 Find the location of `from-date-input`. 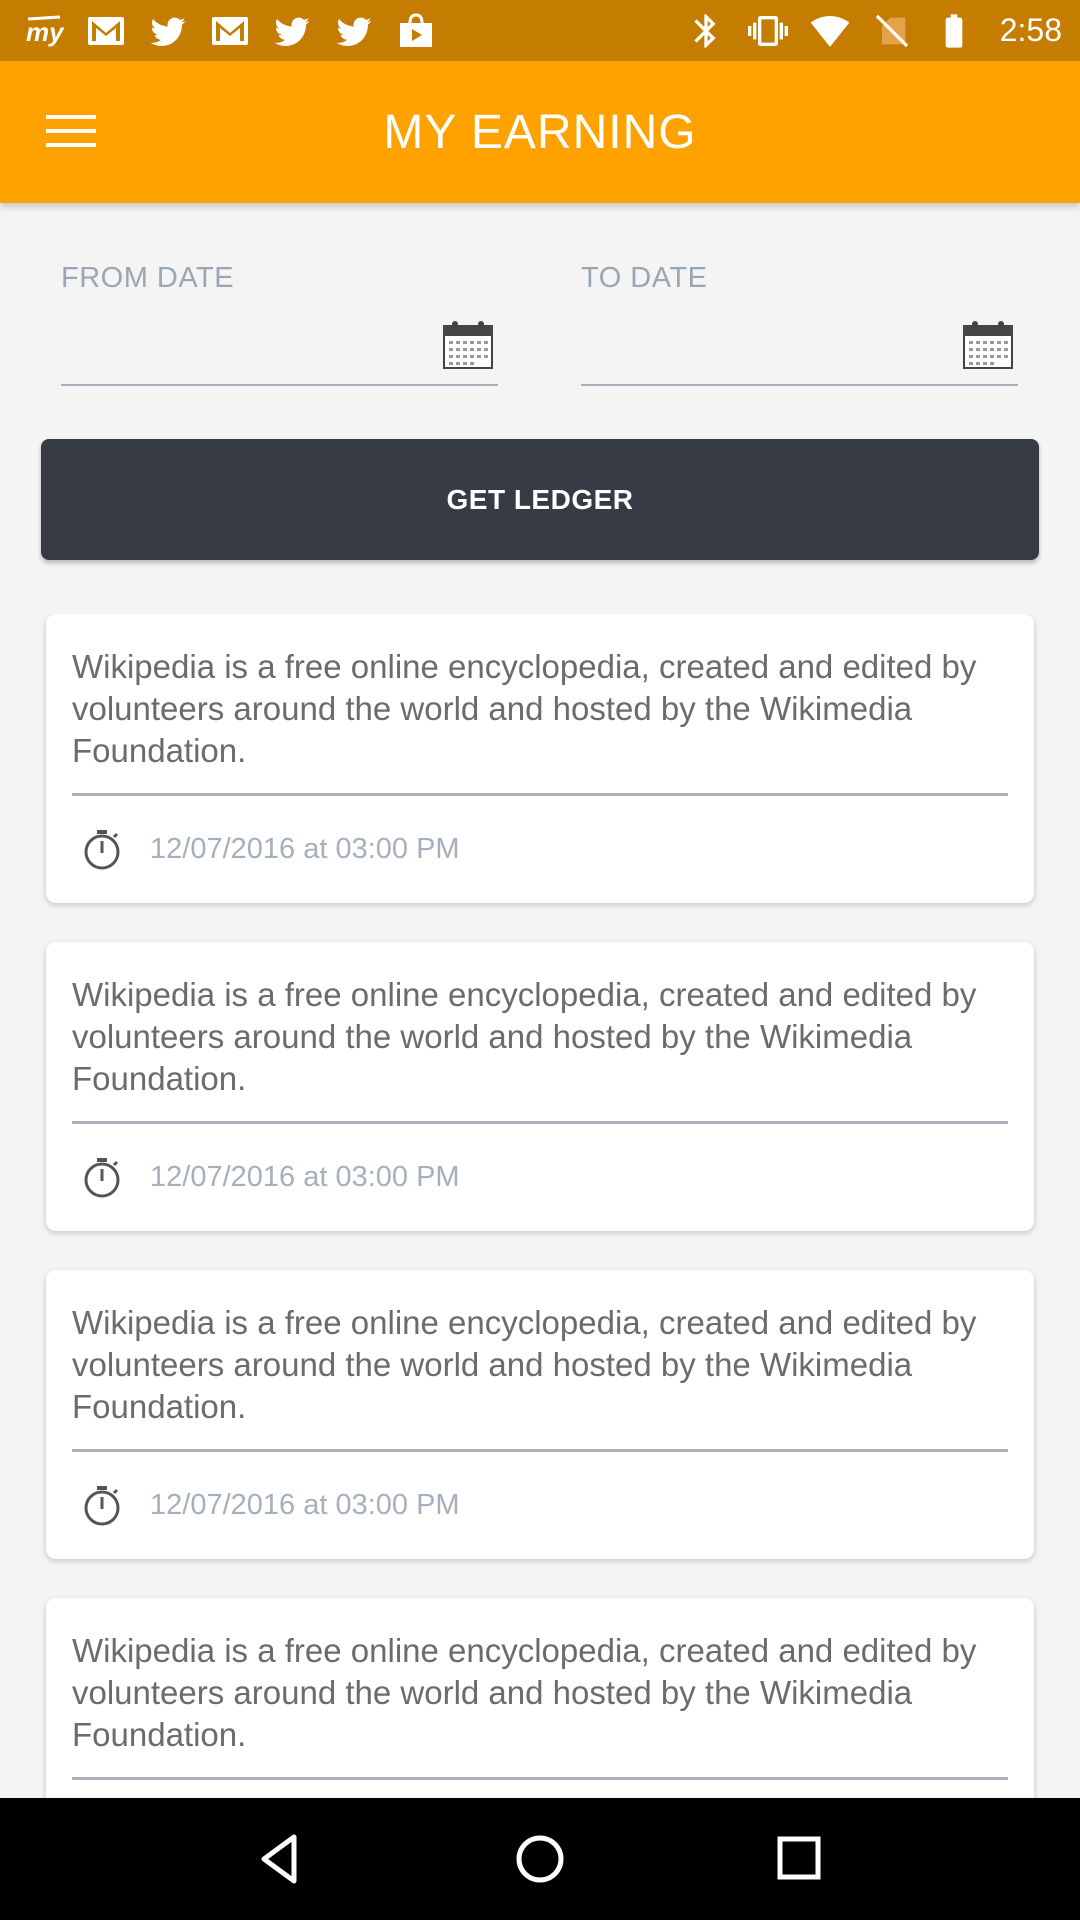

from-date-input is located at coordinates (279, 351).